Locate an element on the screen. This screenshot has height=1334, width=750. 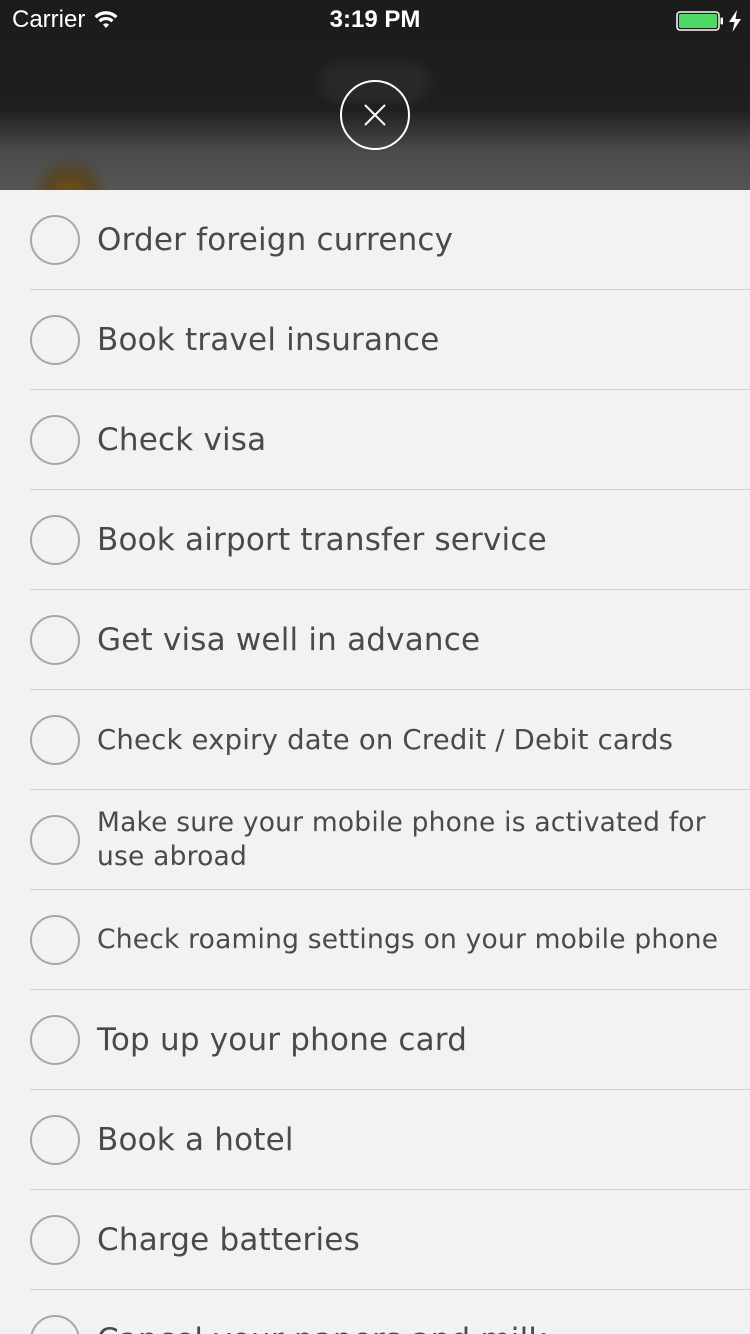
header-background: Carrier 3:19 PM is located at coordinates (375, 95).